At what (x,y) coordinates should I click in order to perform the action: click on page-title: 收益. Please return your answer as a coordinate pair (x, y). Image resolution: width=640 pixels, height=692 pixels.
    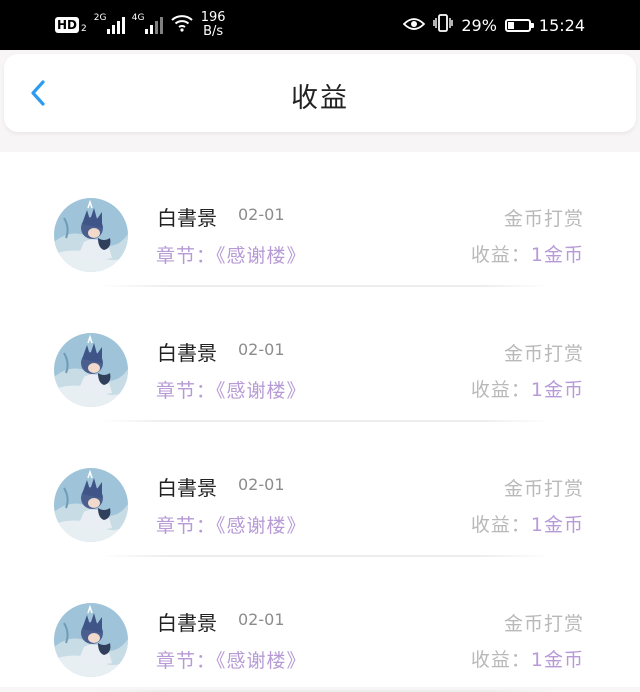
    Looking at the image, I should click on (320, 98).